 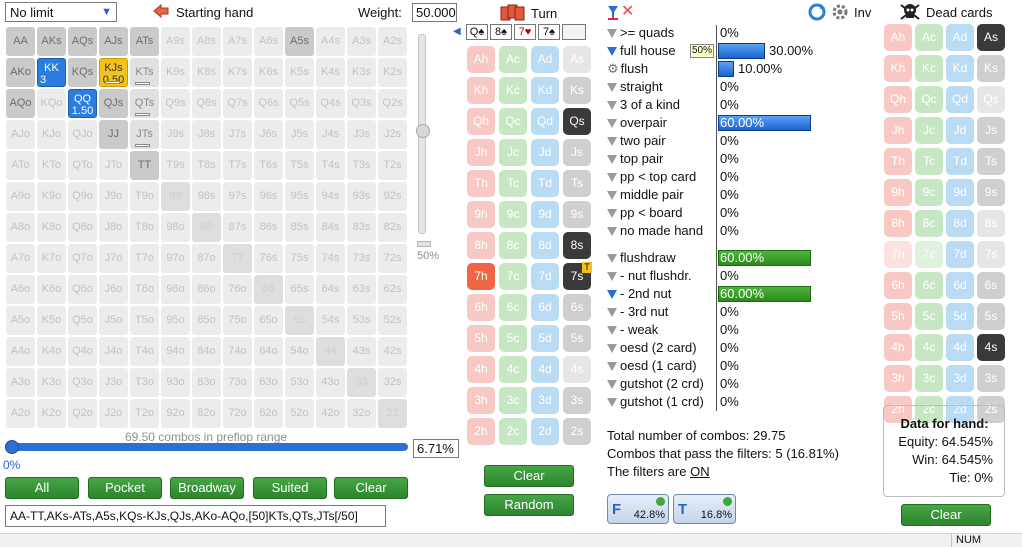 I want to click on hand-cell: Q8s, so click(x=206, y=103).